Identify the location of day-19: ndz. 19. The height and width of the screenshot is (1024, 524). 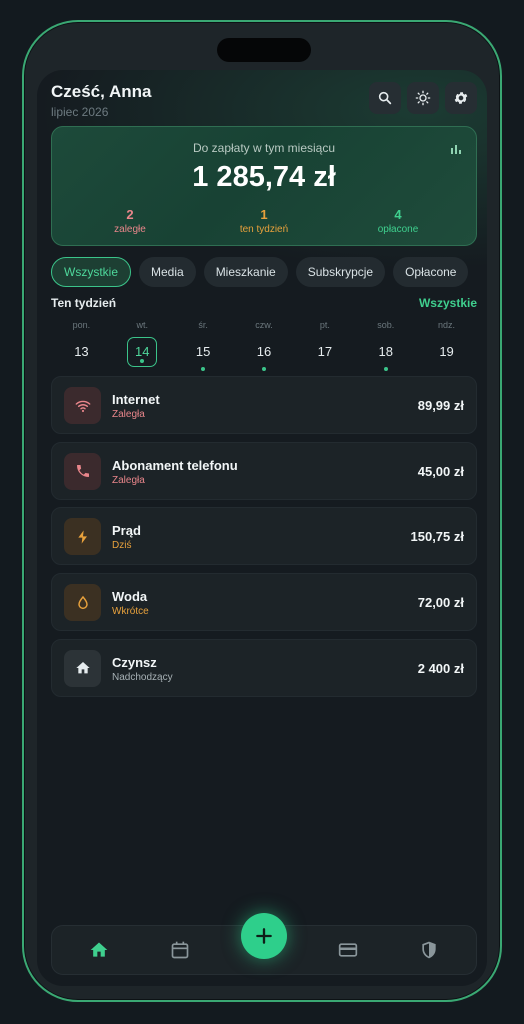
(447, 343).